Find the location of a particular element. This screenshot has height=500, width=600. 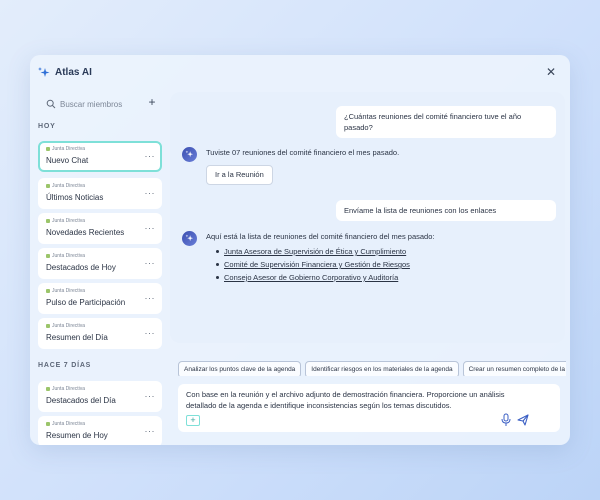

sidebar-item: Junta Directiva Resumen de Hoy ··· is located at coordinates (100, 430).